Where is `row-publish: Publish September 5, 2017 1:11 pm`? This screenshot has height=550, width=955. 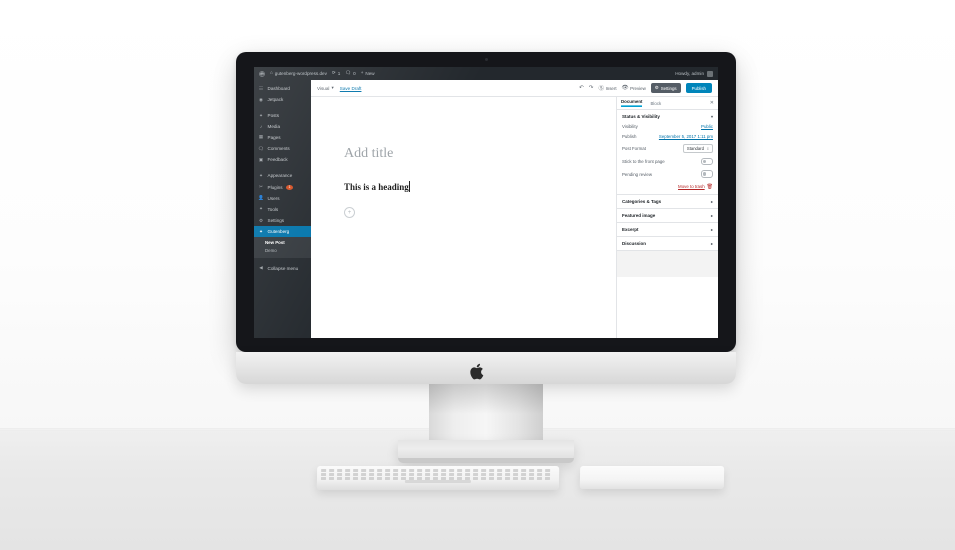
row-publish: Publish September 5, 2017 1:11 pm is located at coordinates (667, 136).